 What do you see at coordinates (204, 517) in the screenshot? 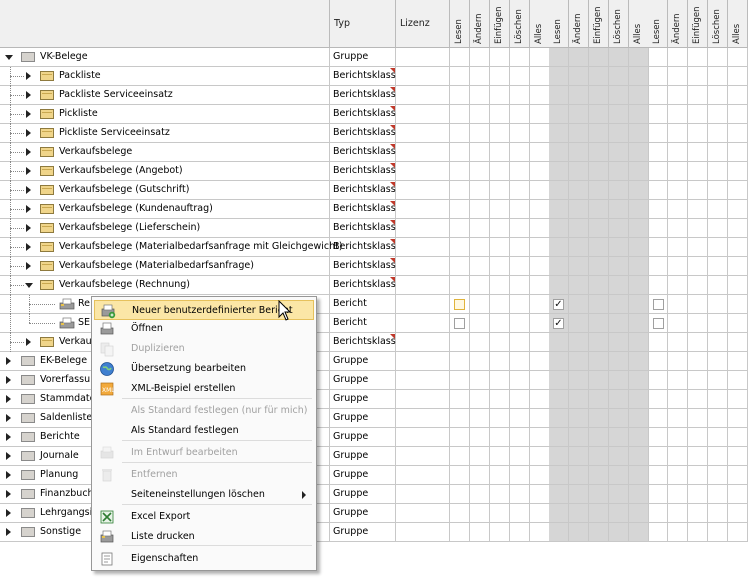
I see `menu-item-excel-export: Excel Export` at bounding box center [204, 517].